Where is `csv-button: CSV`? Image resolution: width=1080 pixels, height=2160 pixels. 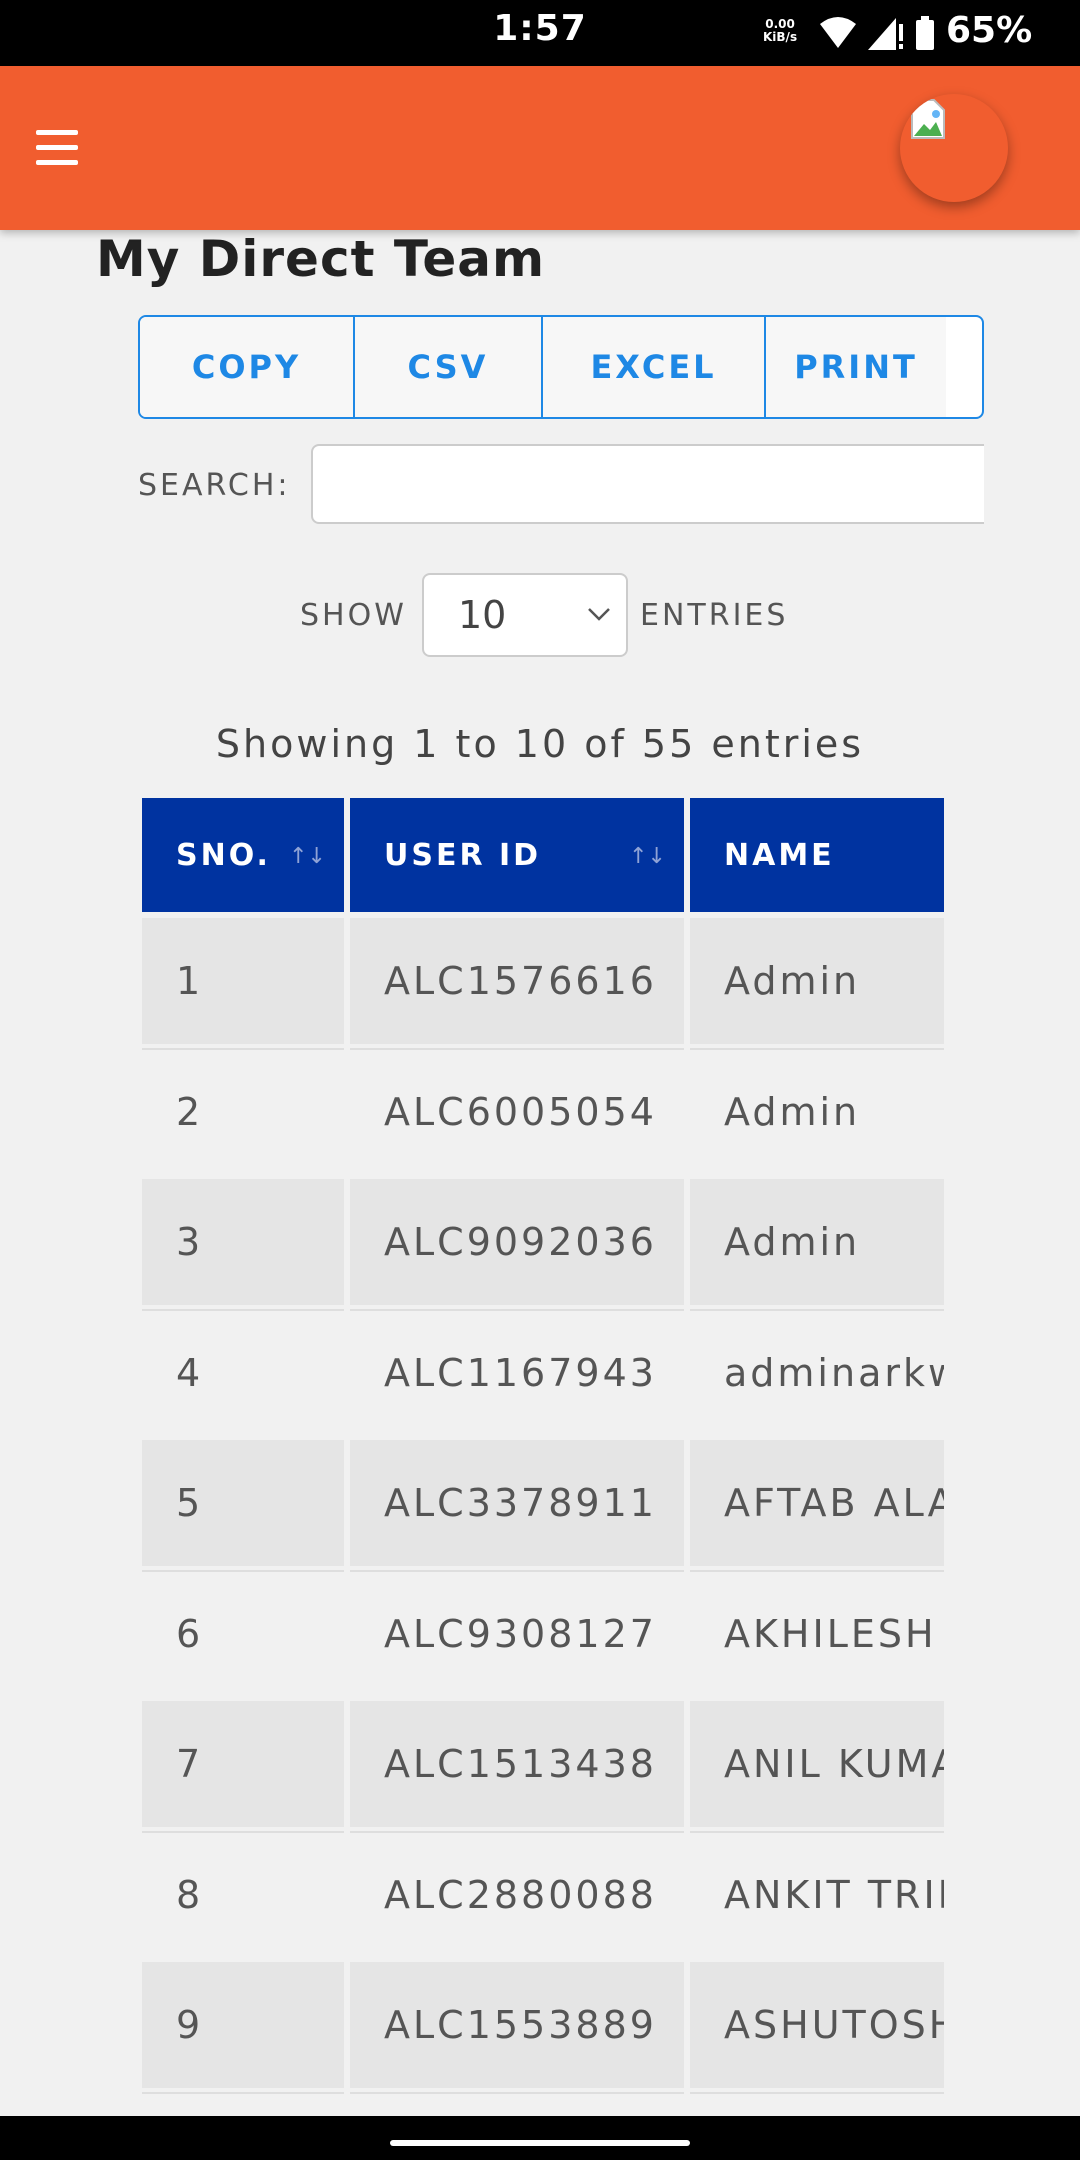
csv-button: CSV is located at coordinates (449, 367).